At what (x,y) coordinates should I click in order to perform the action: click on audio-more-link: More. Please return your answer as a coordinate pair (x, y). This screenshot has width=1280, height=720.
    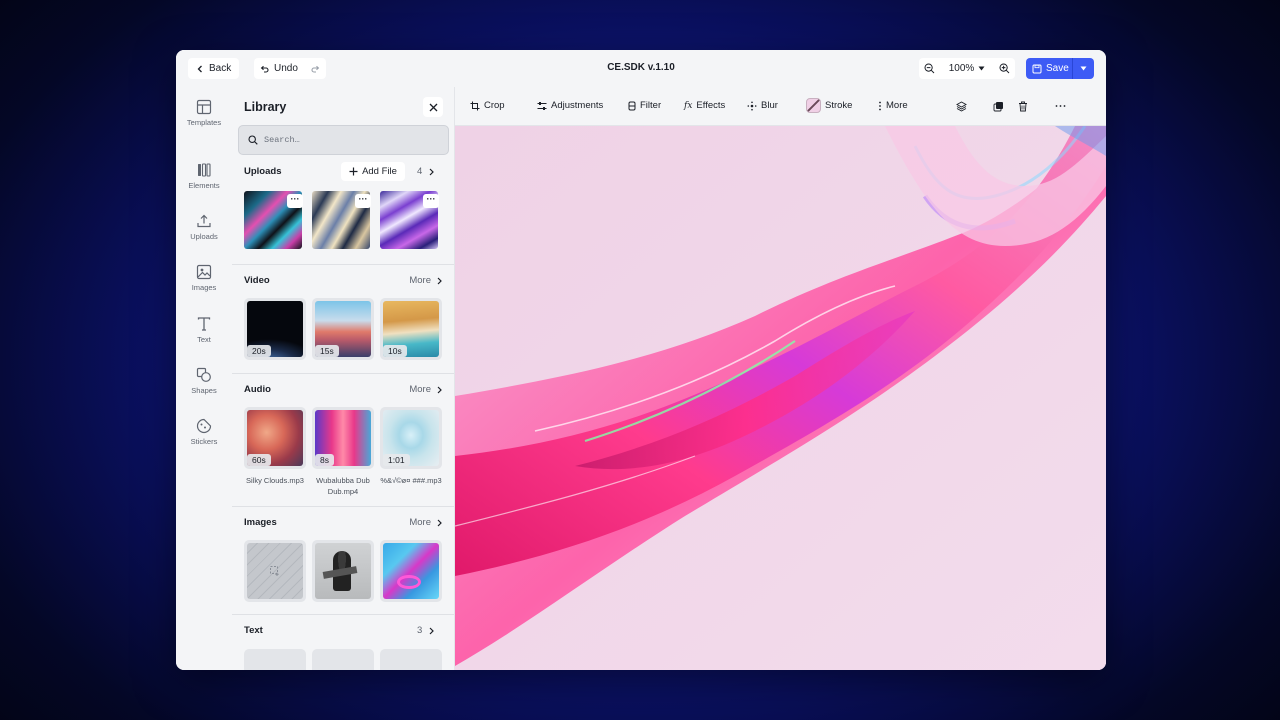
    Looking at the image, I should click on (425, 389).